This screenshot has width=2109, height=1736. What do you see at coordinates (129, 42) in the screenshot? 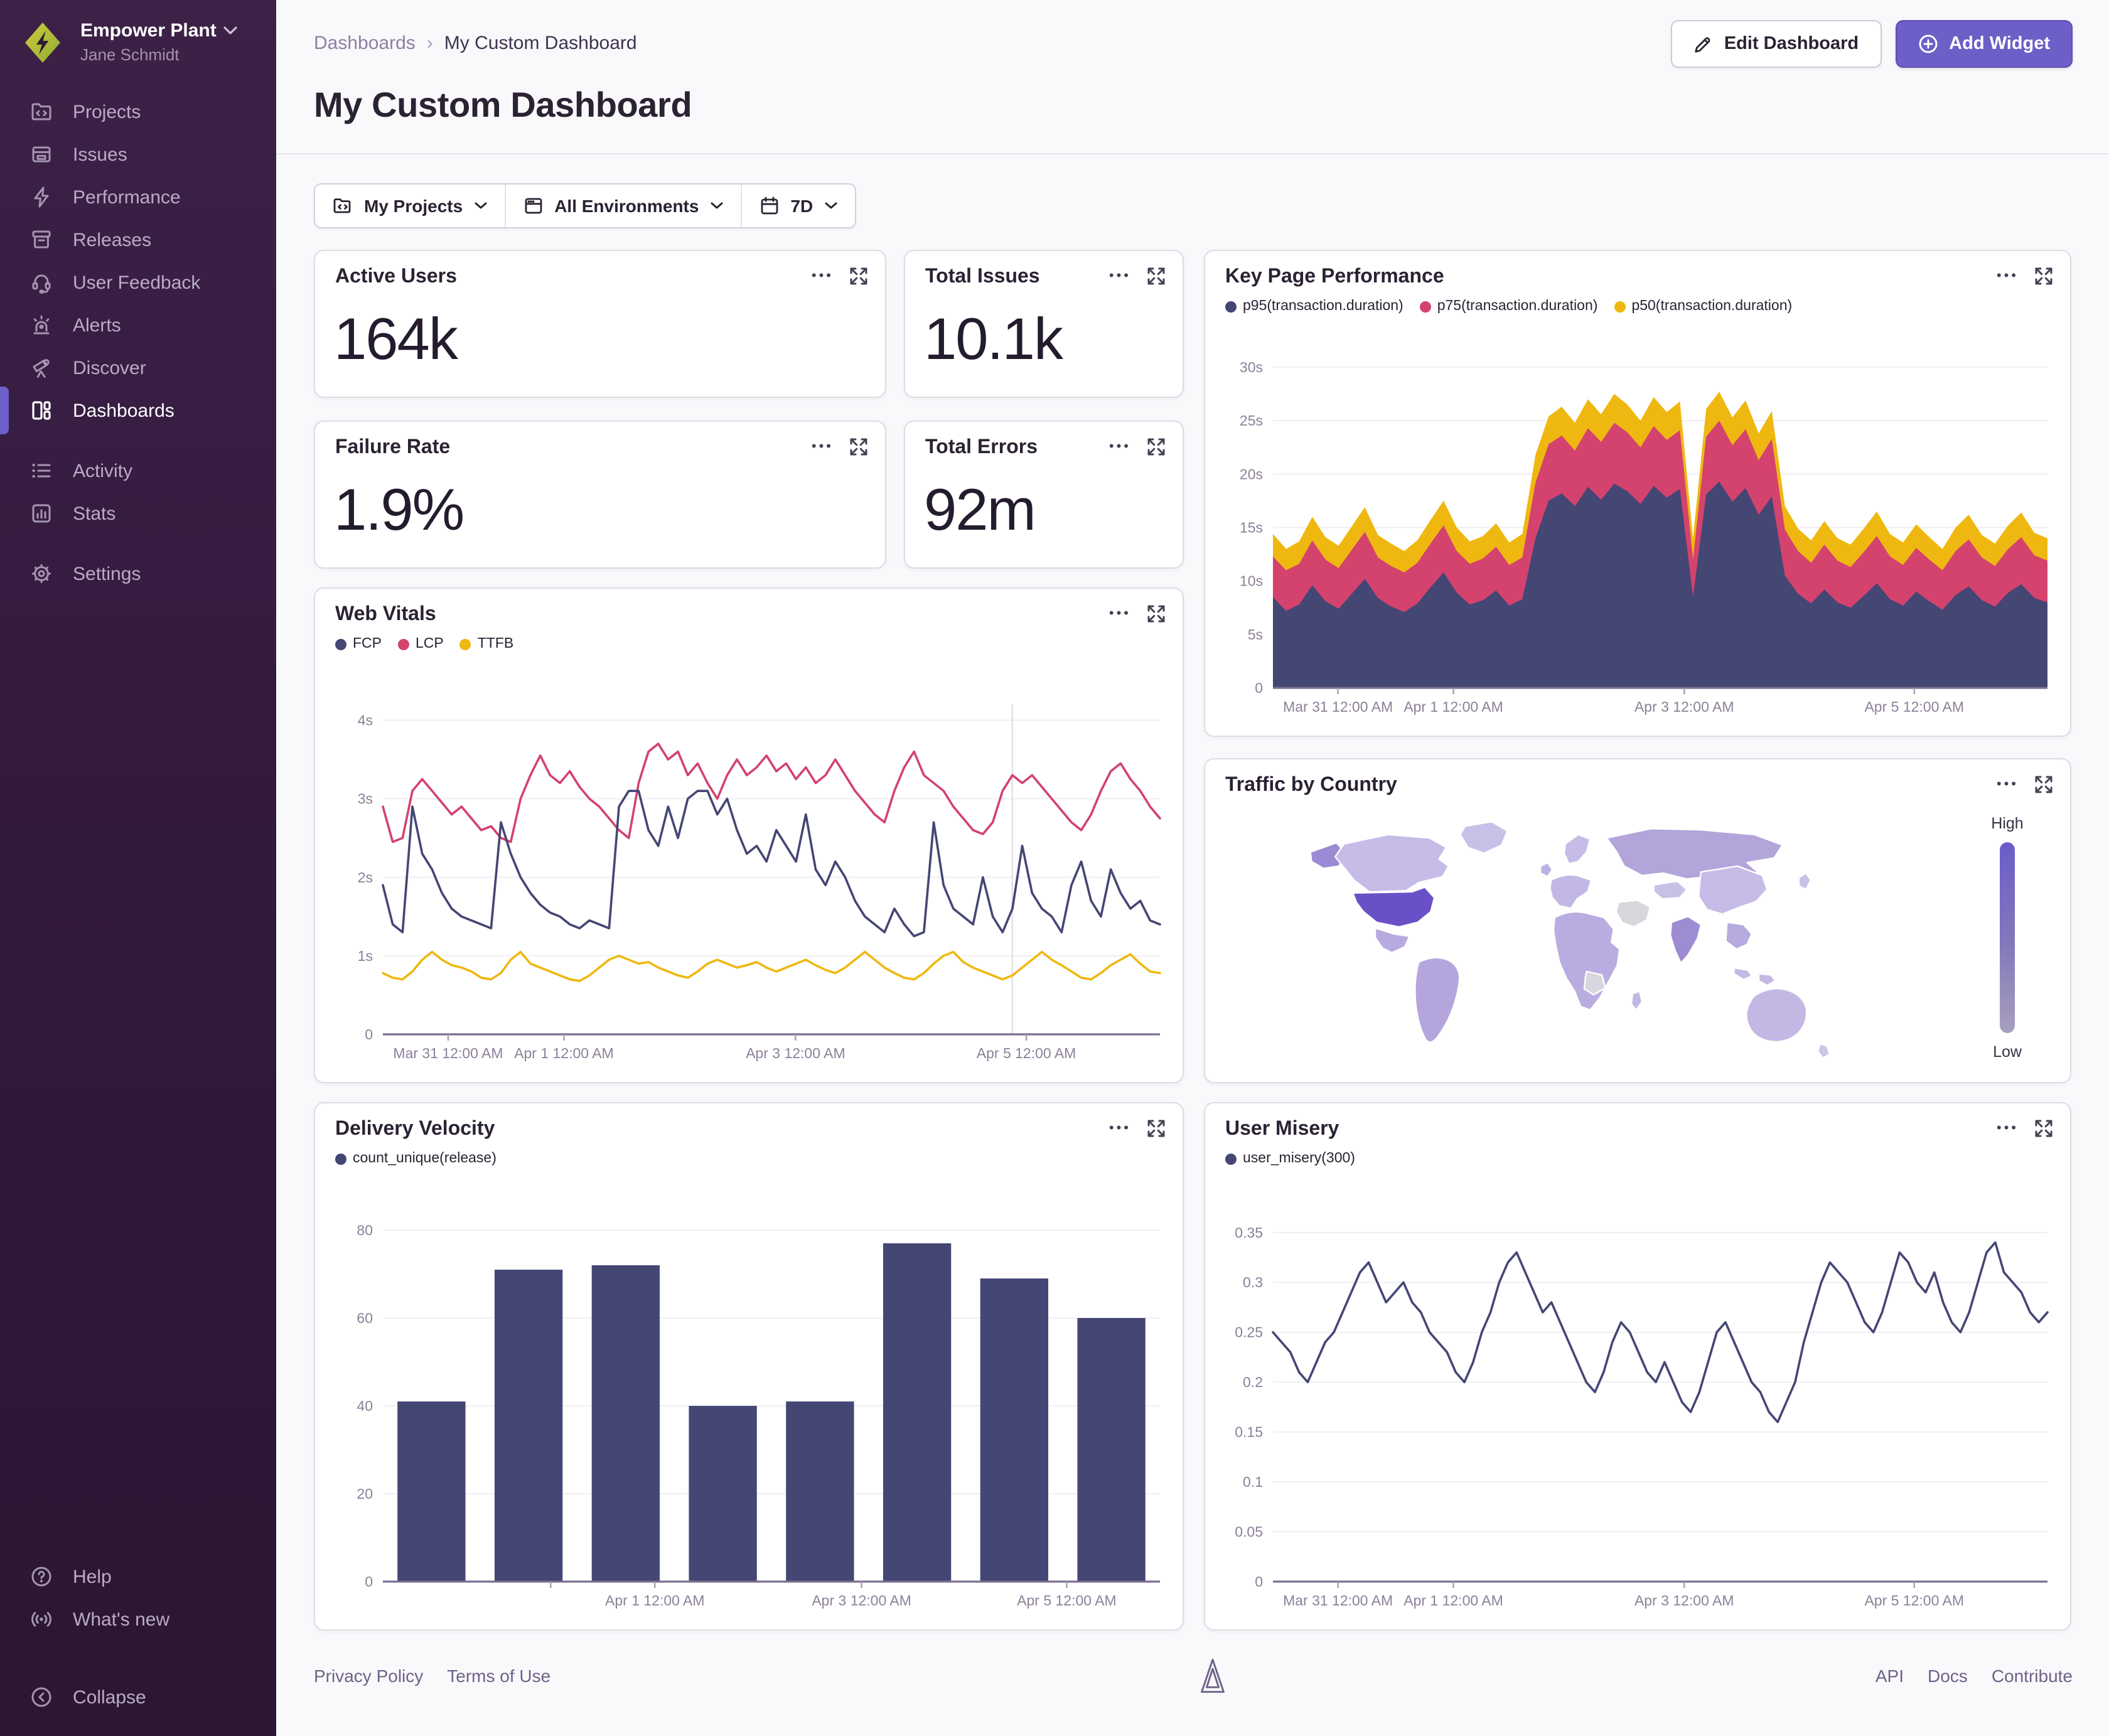
I see `org-switcher: Empower Plant Jane Schmidt` at bounding box center [129, 42].